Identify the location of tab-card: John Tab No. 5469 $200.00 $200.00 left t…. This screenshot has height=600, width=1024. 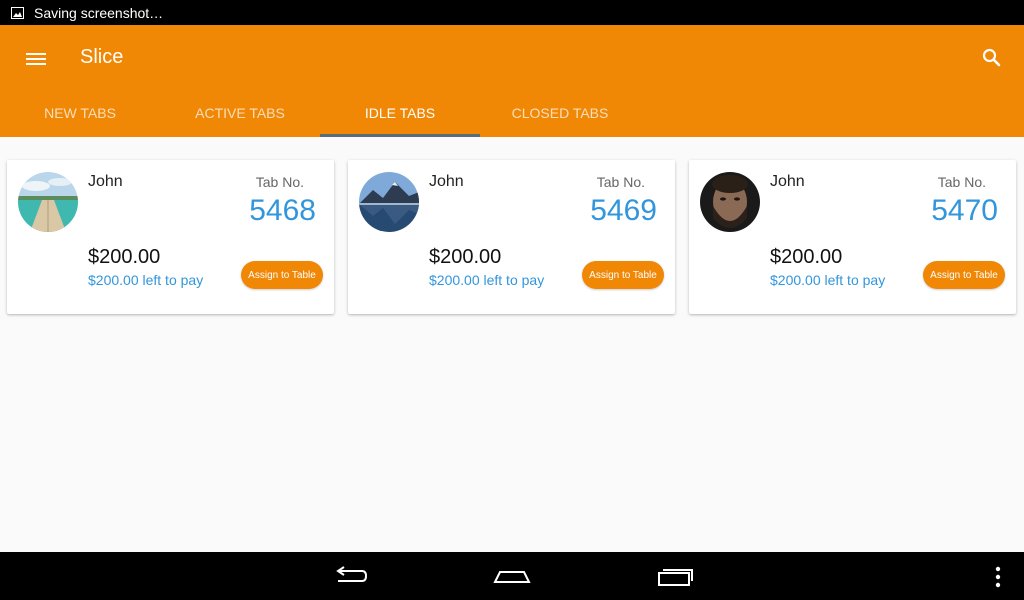
(511, 237).